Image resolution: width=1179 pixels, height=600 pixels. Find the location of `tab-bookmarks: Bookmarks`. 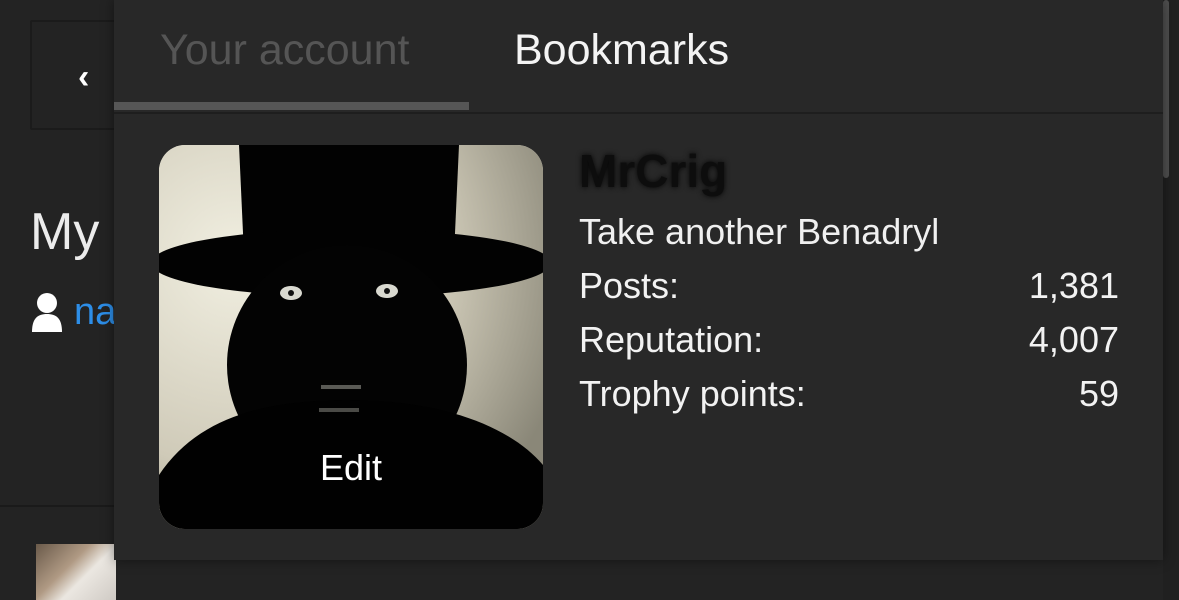

tab-bookmarks: Bookmarks is located at coordinates (621, 50).